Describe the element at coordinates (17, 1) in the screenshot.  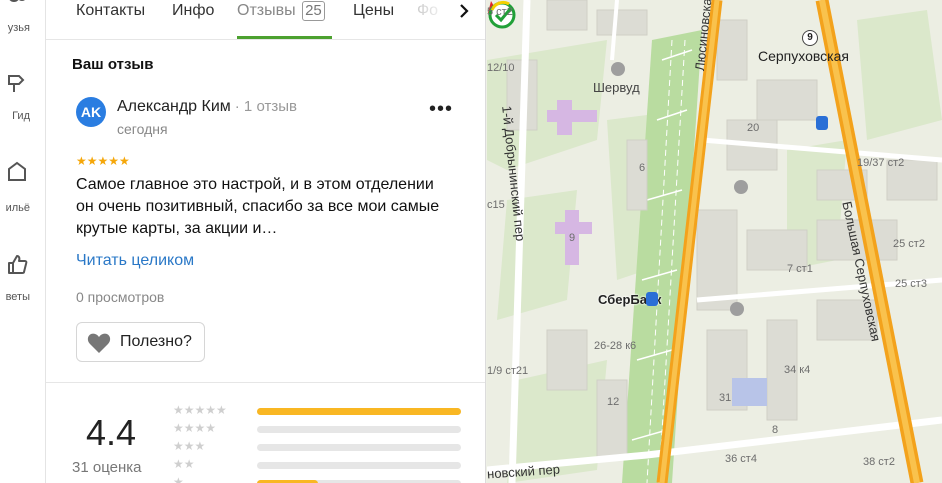
I see `friends-icon` at that location.